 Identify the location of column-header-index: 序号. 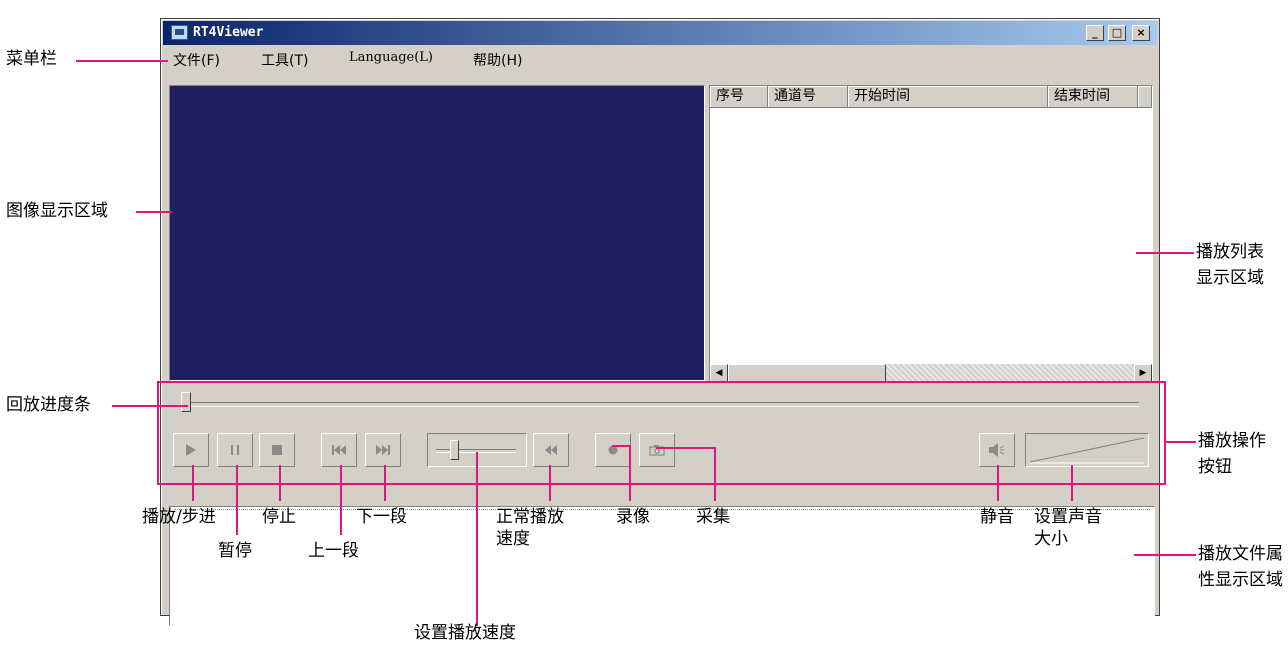
(739, 97).